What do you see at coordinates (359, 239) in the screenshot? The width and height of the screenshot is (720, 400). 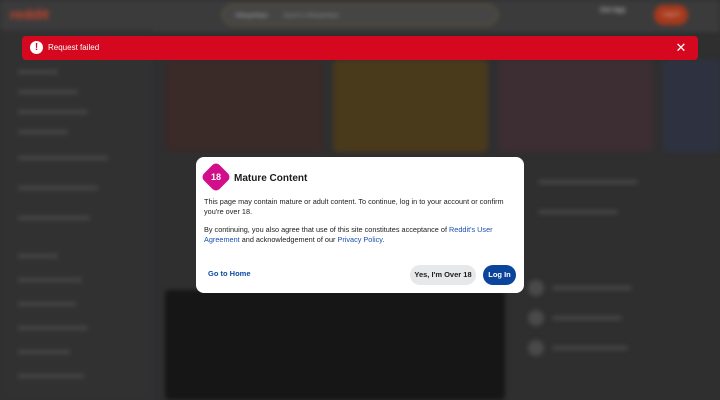 I see `privacy-policy-link: Privacy Policy` at bounding box center [359, 239].